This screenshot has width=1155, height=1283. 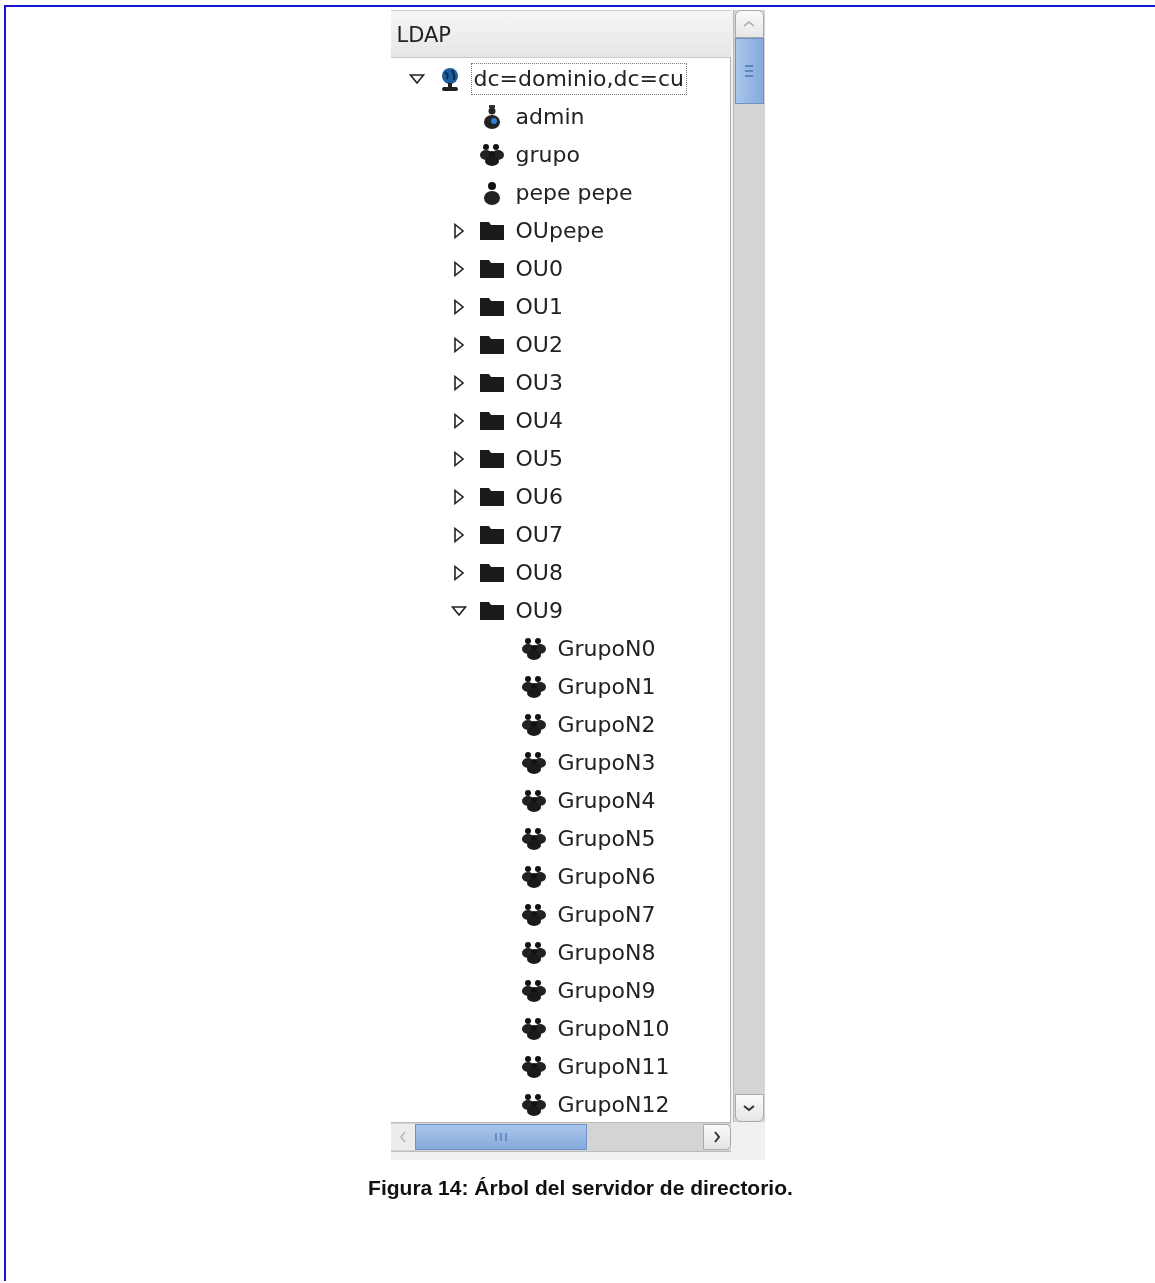 What do you see at coordinates (606, 725) in the screenshot?
I see `tree-item: GrupoN2` at bounding box center [606, 725].